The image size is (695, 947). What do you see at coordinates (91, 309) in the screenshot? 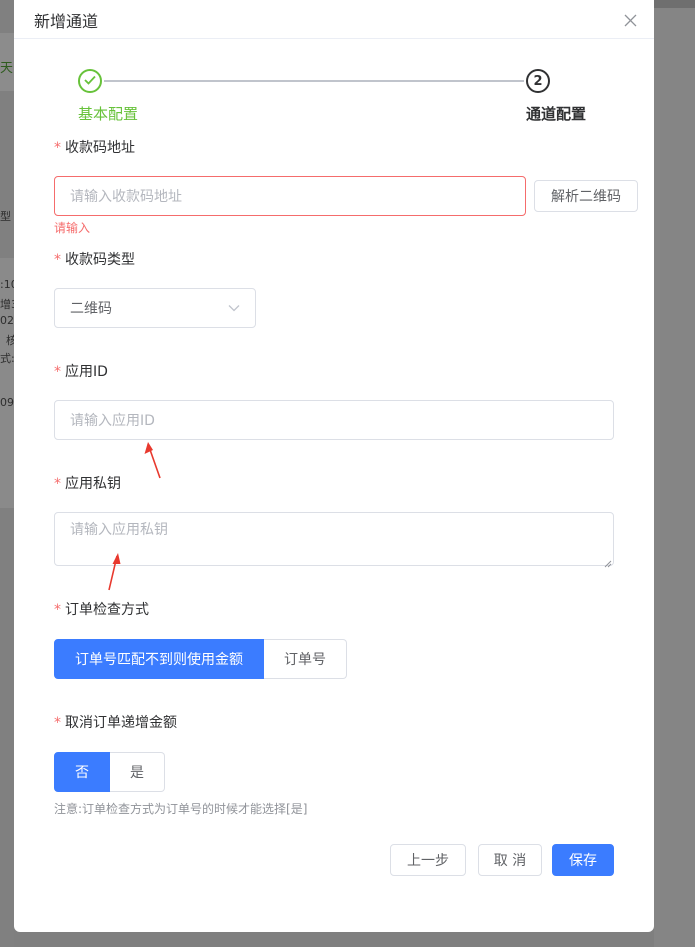
I see `qr-type-value: 二维码` at bounding box center [91, 309].